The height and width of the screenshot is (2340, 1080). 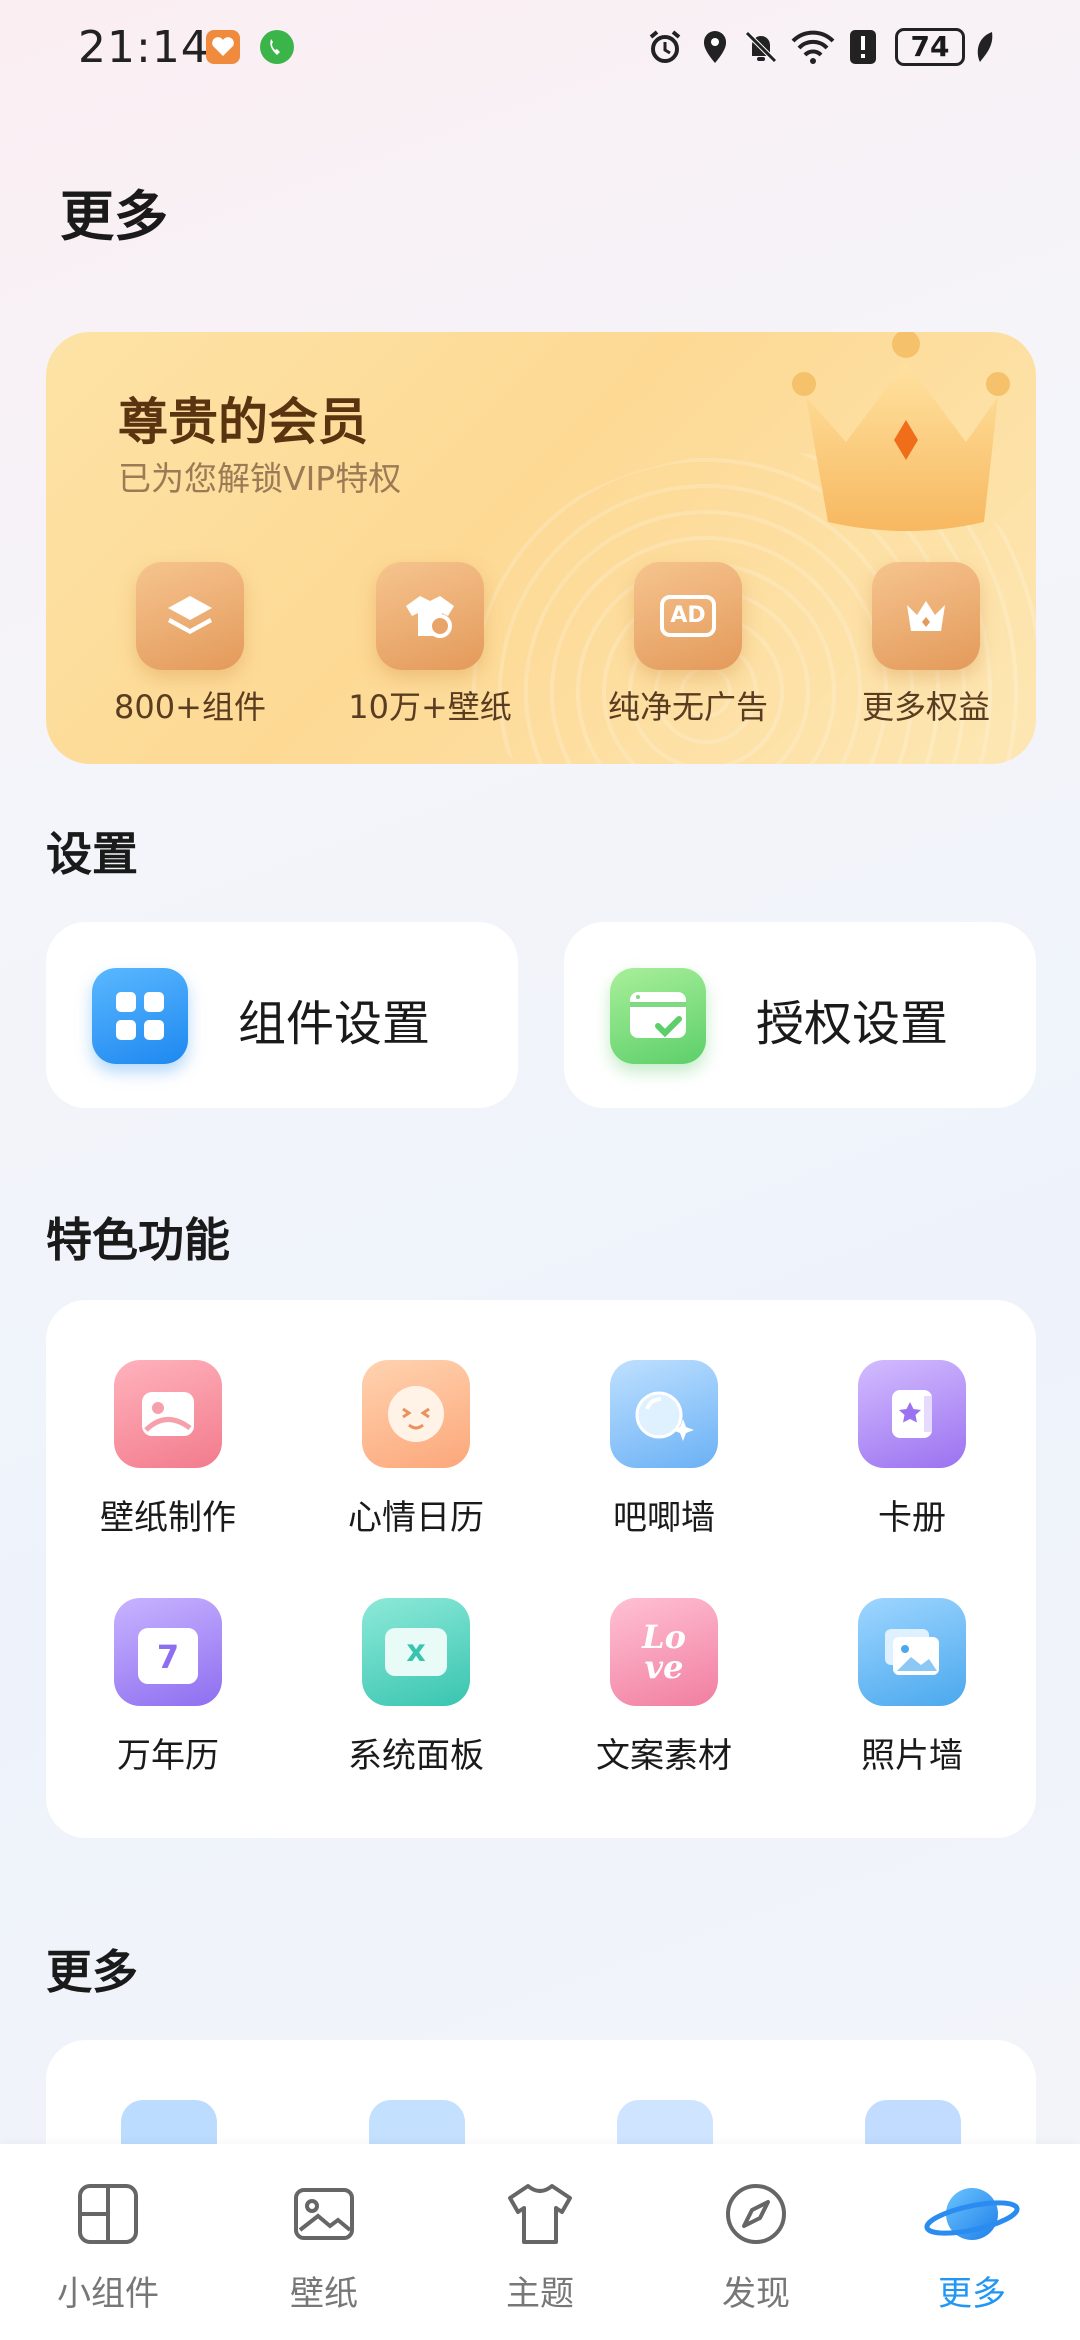 I want to click on feature-badge-wall: 吧唧墙, so click(x=664, y=1449).